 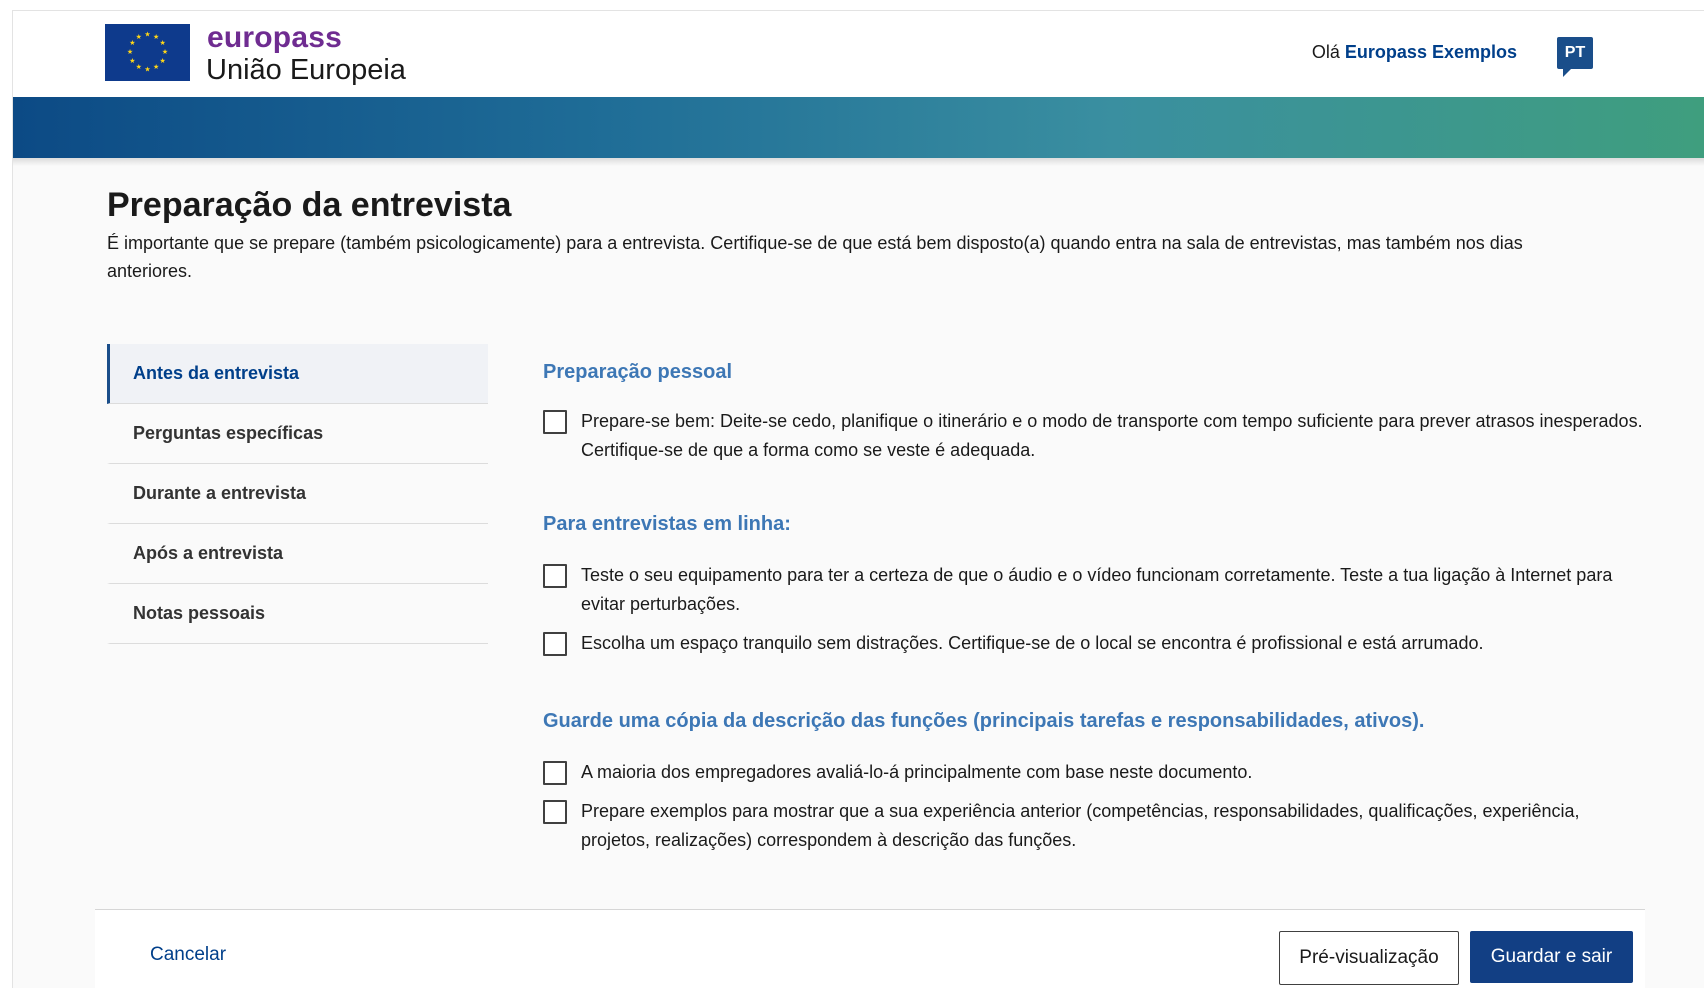 What do you see at coordinates (188, 955) in the screenshot?
I see `cancel-button: Cancelar` at bounding box center [188, 955].